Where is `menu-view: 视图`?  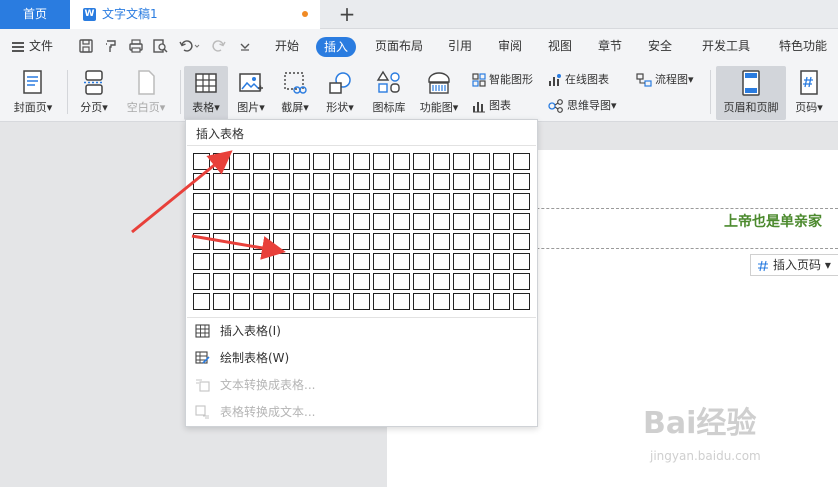
menu-view: 视图 is located at coordinates (560, 46).